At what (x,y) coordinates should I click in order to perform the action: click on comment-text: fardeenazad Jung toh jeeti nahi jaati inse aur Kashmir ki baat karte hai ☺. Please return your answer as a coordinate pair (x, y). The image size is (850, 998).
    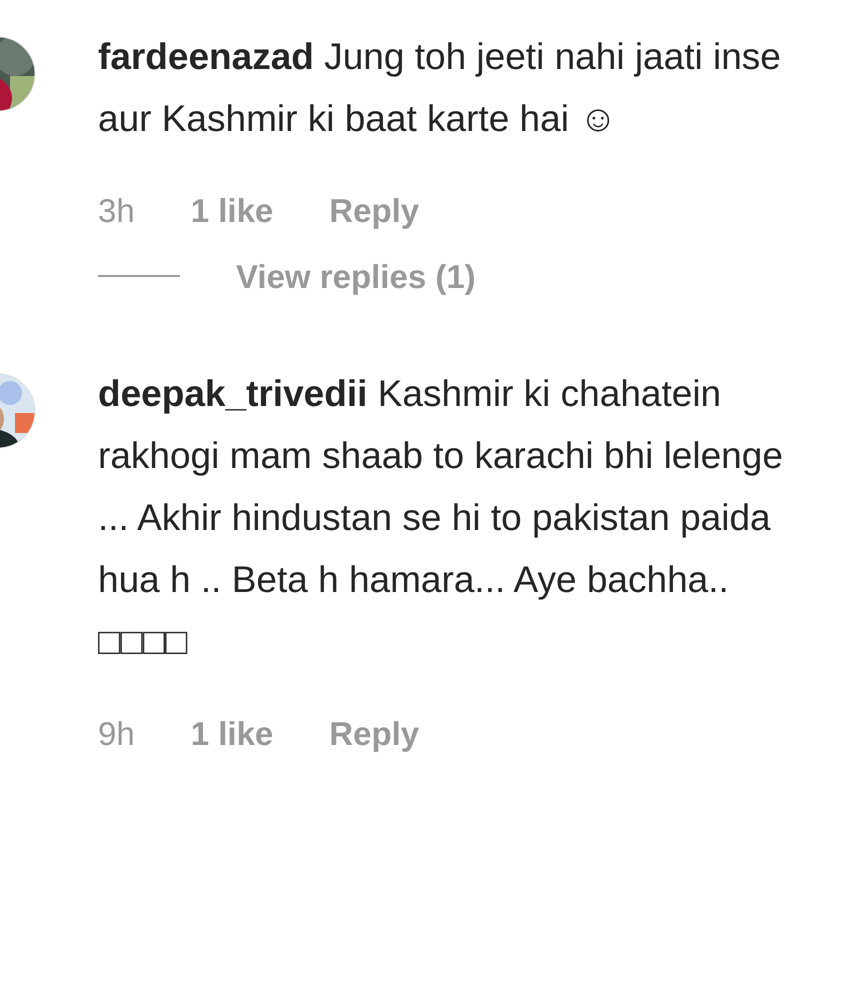
    Looking at the image, I should click on (440, 88).